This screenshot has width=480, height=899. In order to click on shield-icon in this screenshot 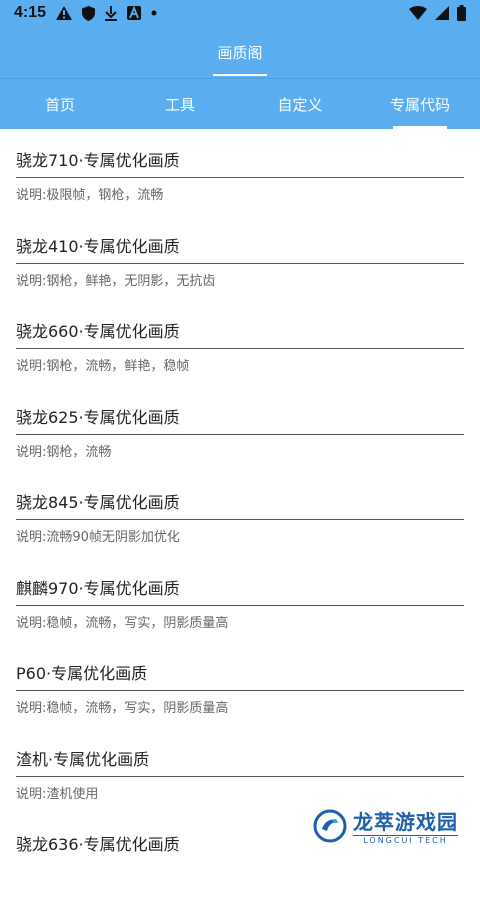, I will do `click(89, 13)`.